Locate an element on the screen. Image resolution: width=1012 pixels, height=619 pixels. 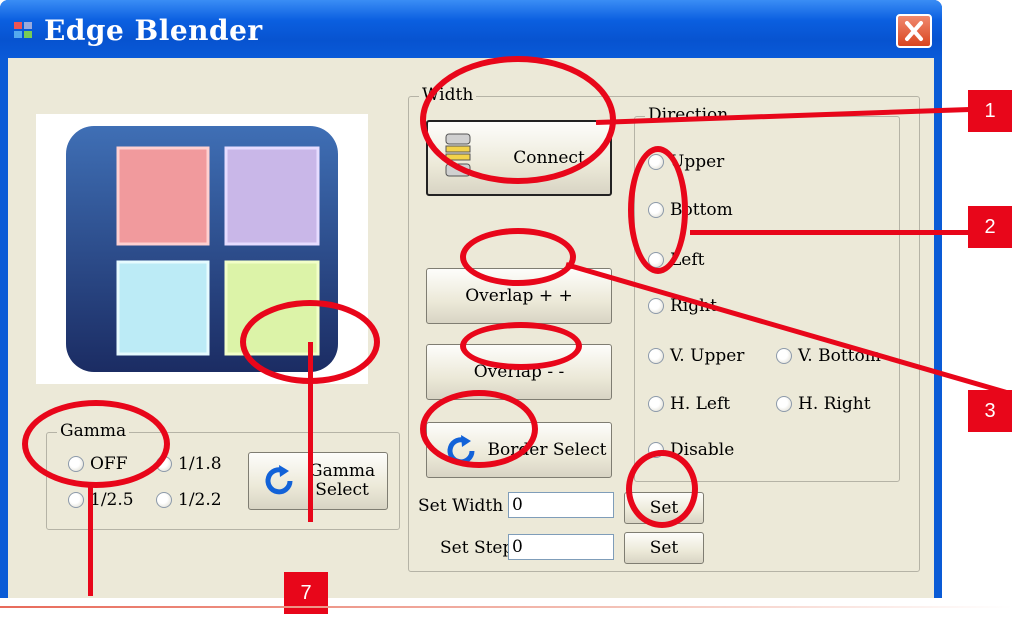
set-width-label: Set Width is located at coordinates (461, 506).